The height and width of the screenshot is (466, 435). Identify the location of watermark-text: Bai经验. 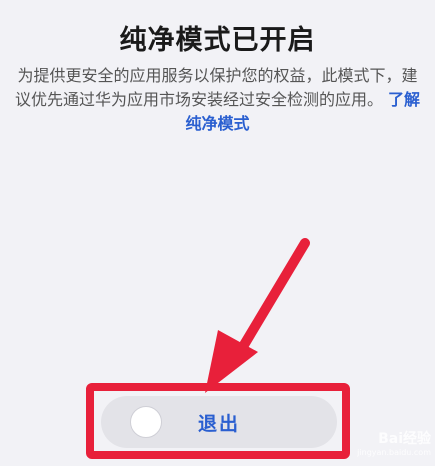
(404, 439).